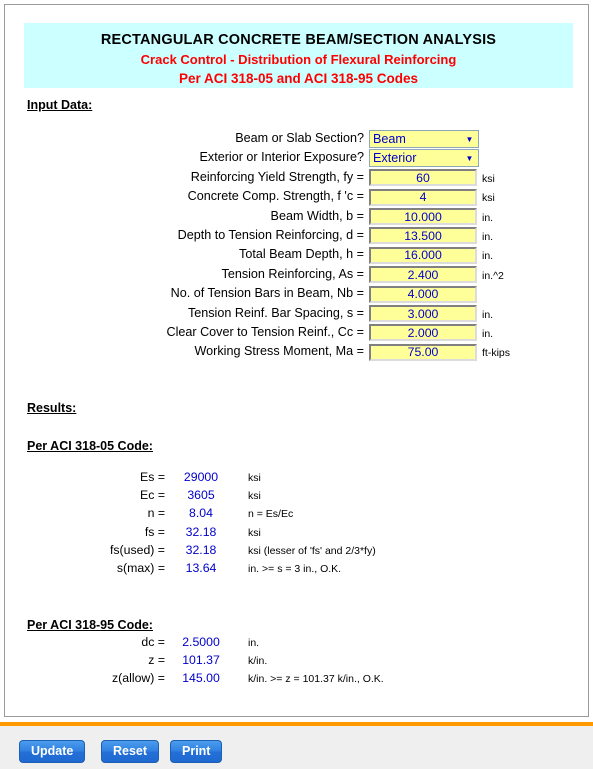 The width and height of the screenshot is (593, 769). I want to click on input-field-wrapper: Beam ▼, so click(424, 139).